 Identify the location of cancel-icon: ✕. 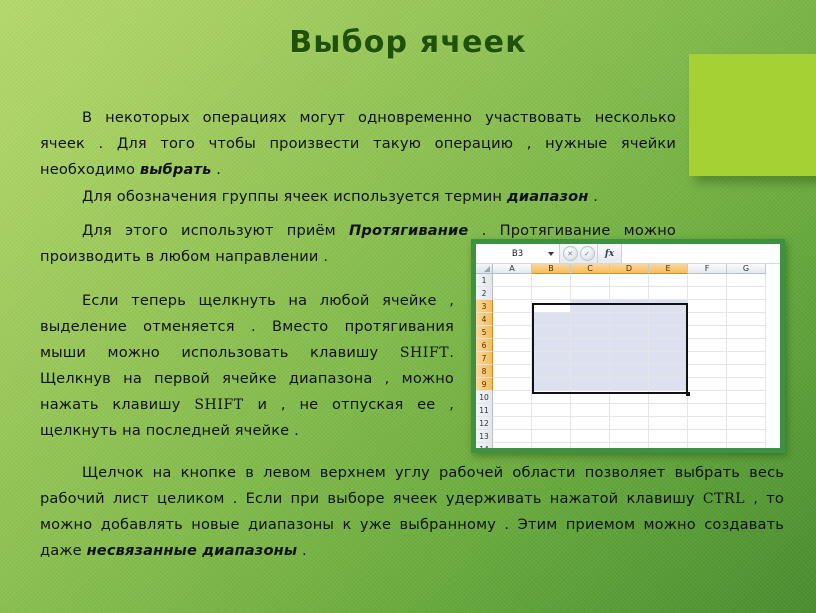
(570, 253).